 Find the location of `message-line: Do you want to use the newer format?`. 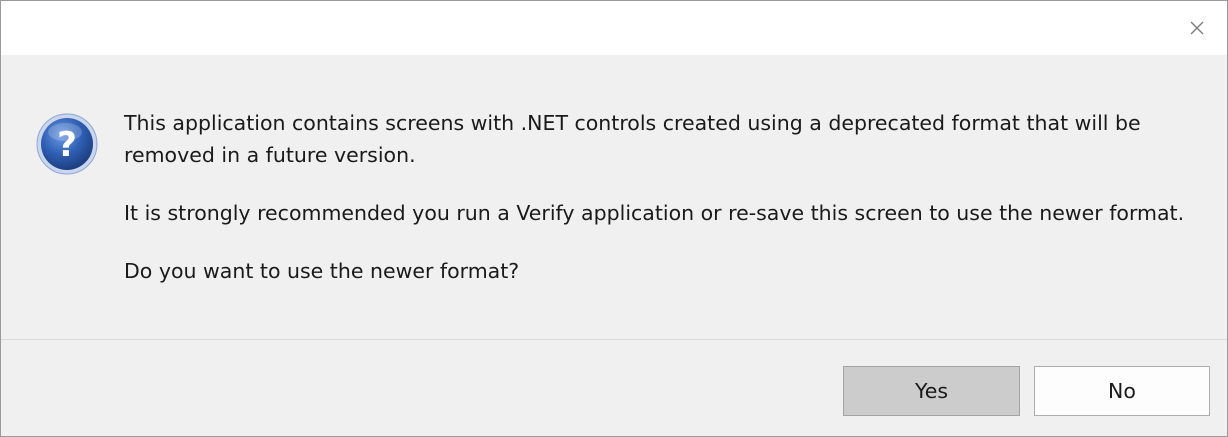

message-line: Do you want to use the newer format? is located at coordinates (322, 271).